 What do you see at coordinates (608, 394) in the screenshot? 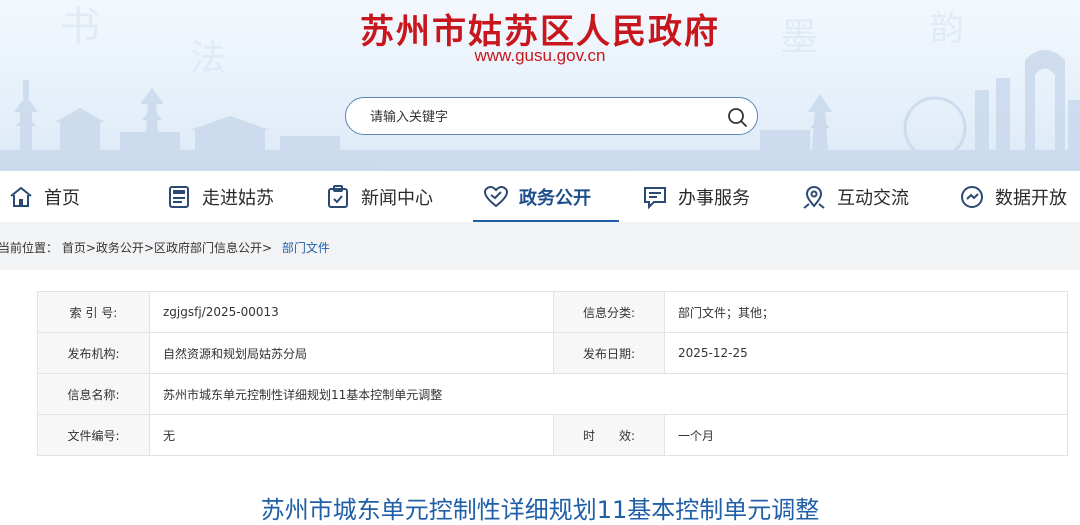
I see `name-value: 苏州市城东单元控制性详细规划11基本控制单元调整` at bounding box center [608, 394].